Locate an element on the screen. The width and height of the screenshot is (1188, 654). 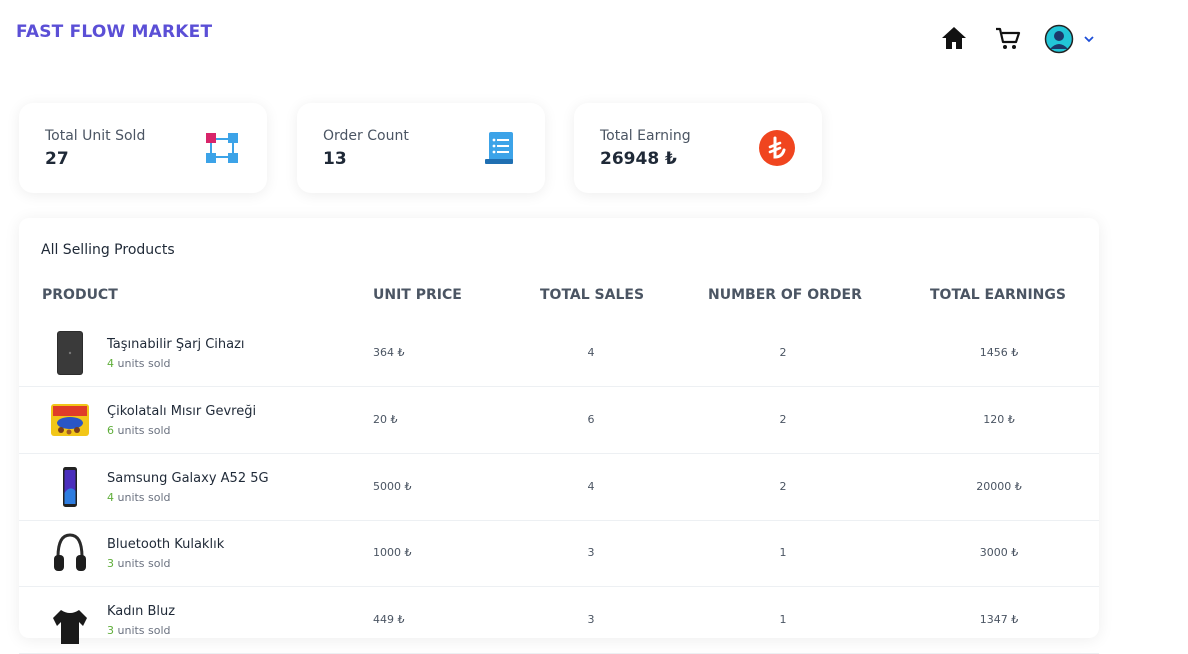
column-header-unit-price: UNIT PRICE is located at coordinates (417, 295).